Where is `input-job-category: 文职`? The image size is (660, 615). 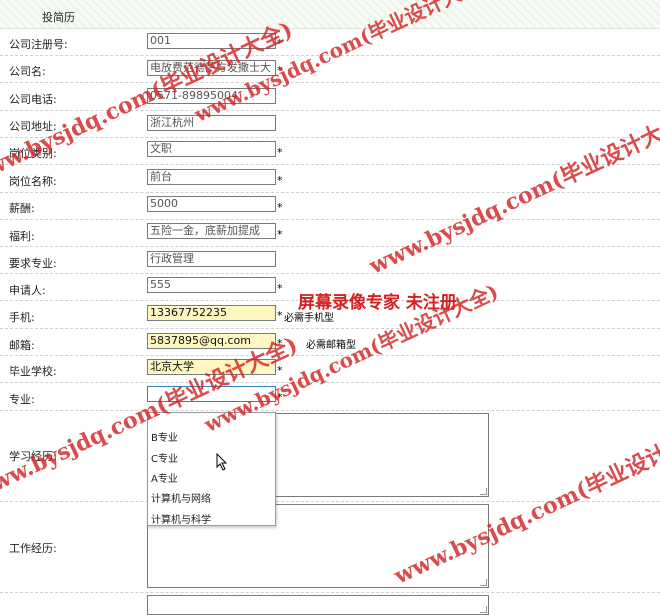 input-job-category: 文职 is located at coordinates (211, 149).